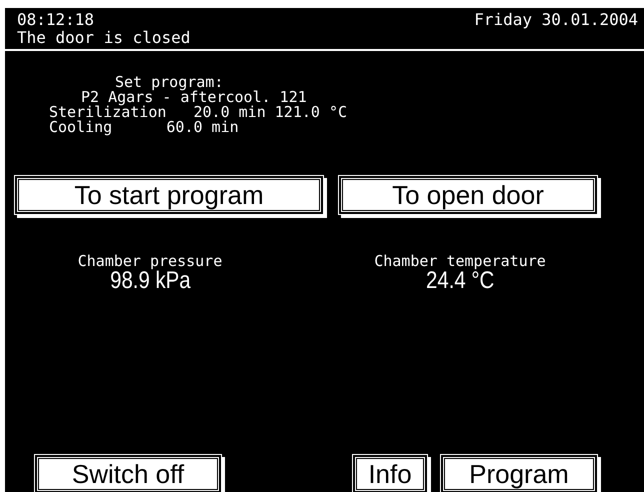  What do you see at coordinates (460, 261) in the screenshot?
I see `reading-label: Chamber temperature` at bounding box center [460, 261].